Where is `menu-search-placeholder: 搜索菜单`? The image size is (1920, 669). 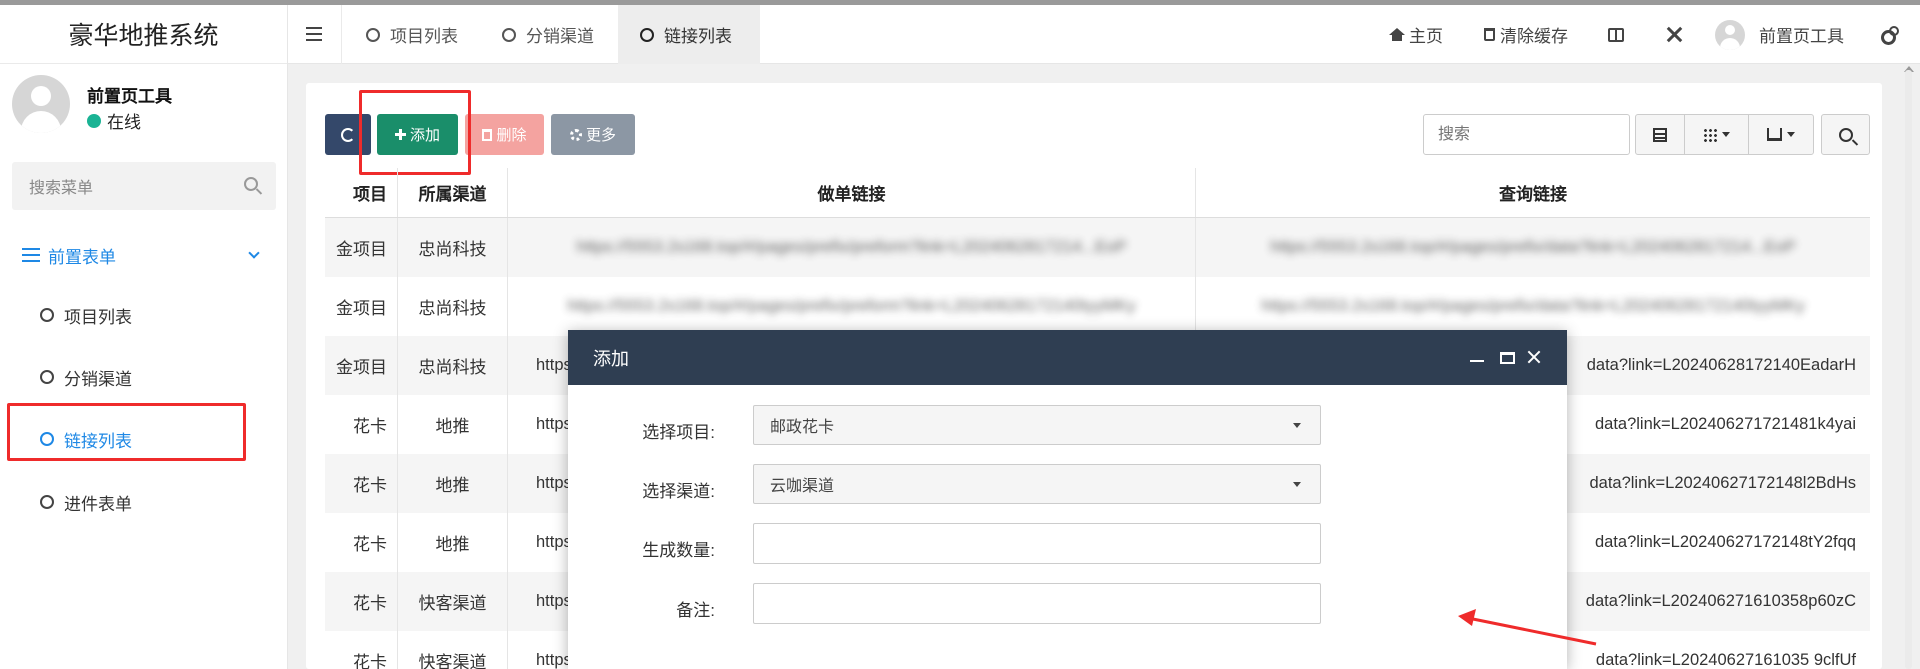 menu-search-placeholder: 搜索菜单 is located at coordinates (61, 188).